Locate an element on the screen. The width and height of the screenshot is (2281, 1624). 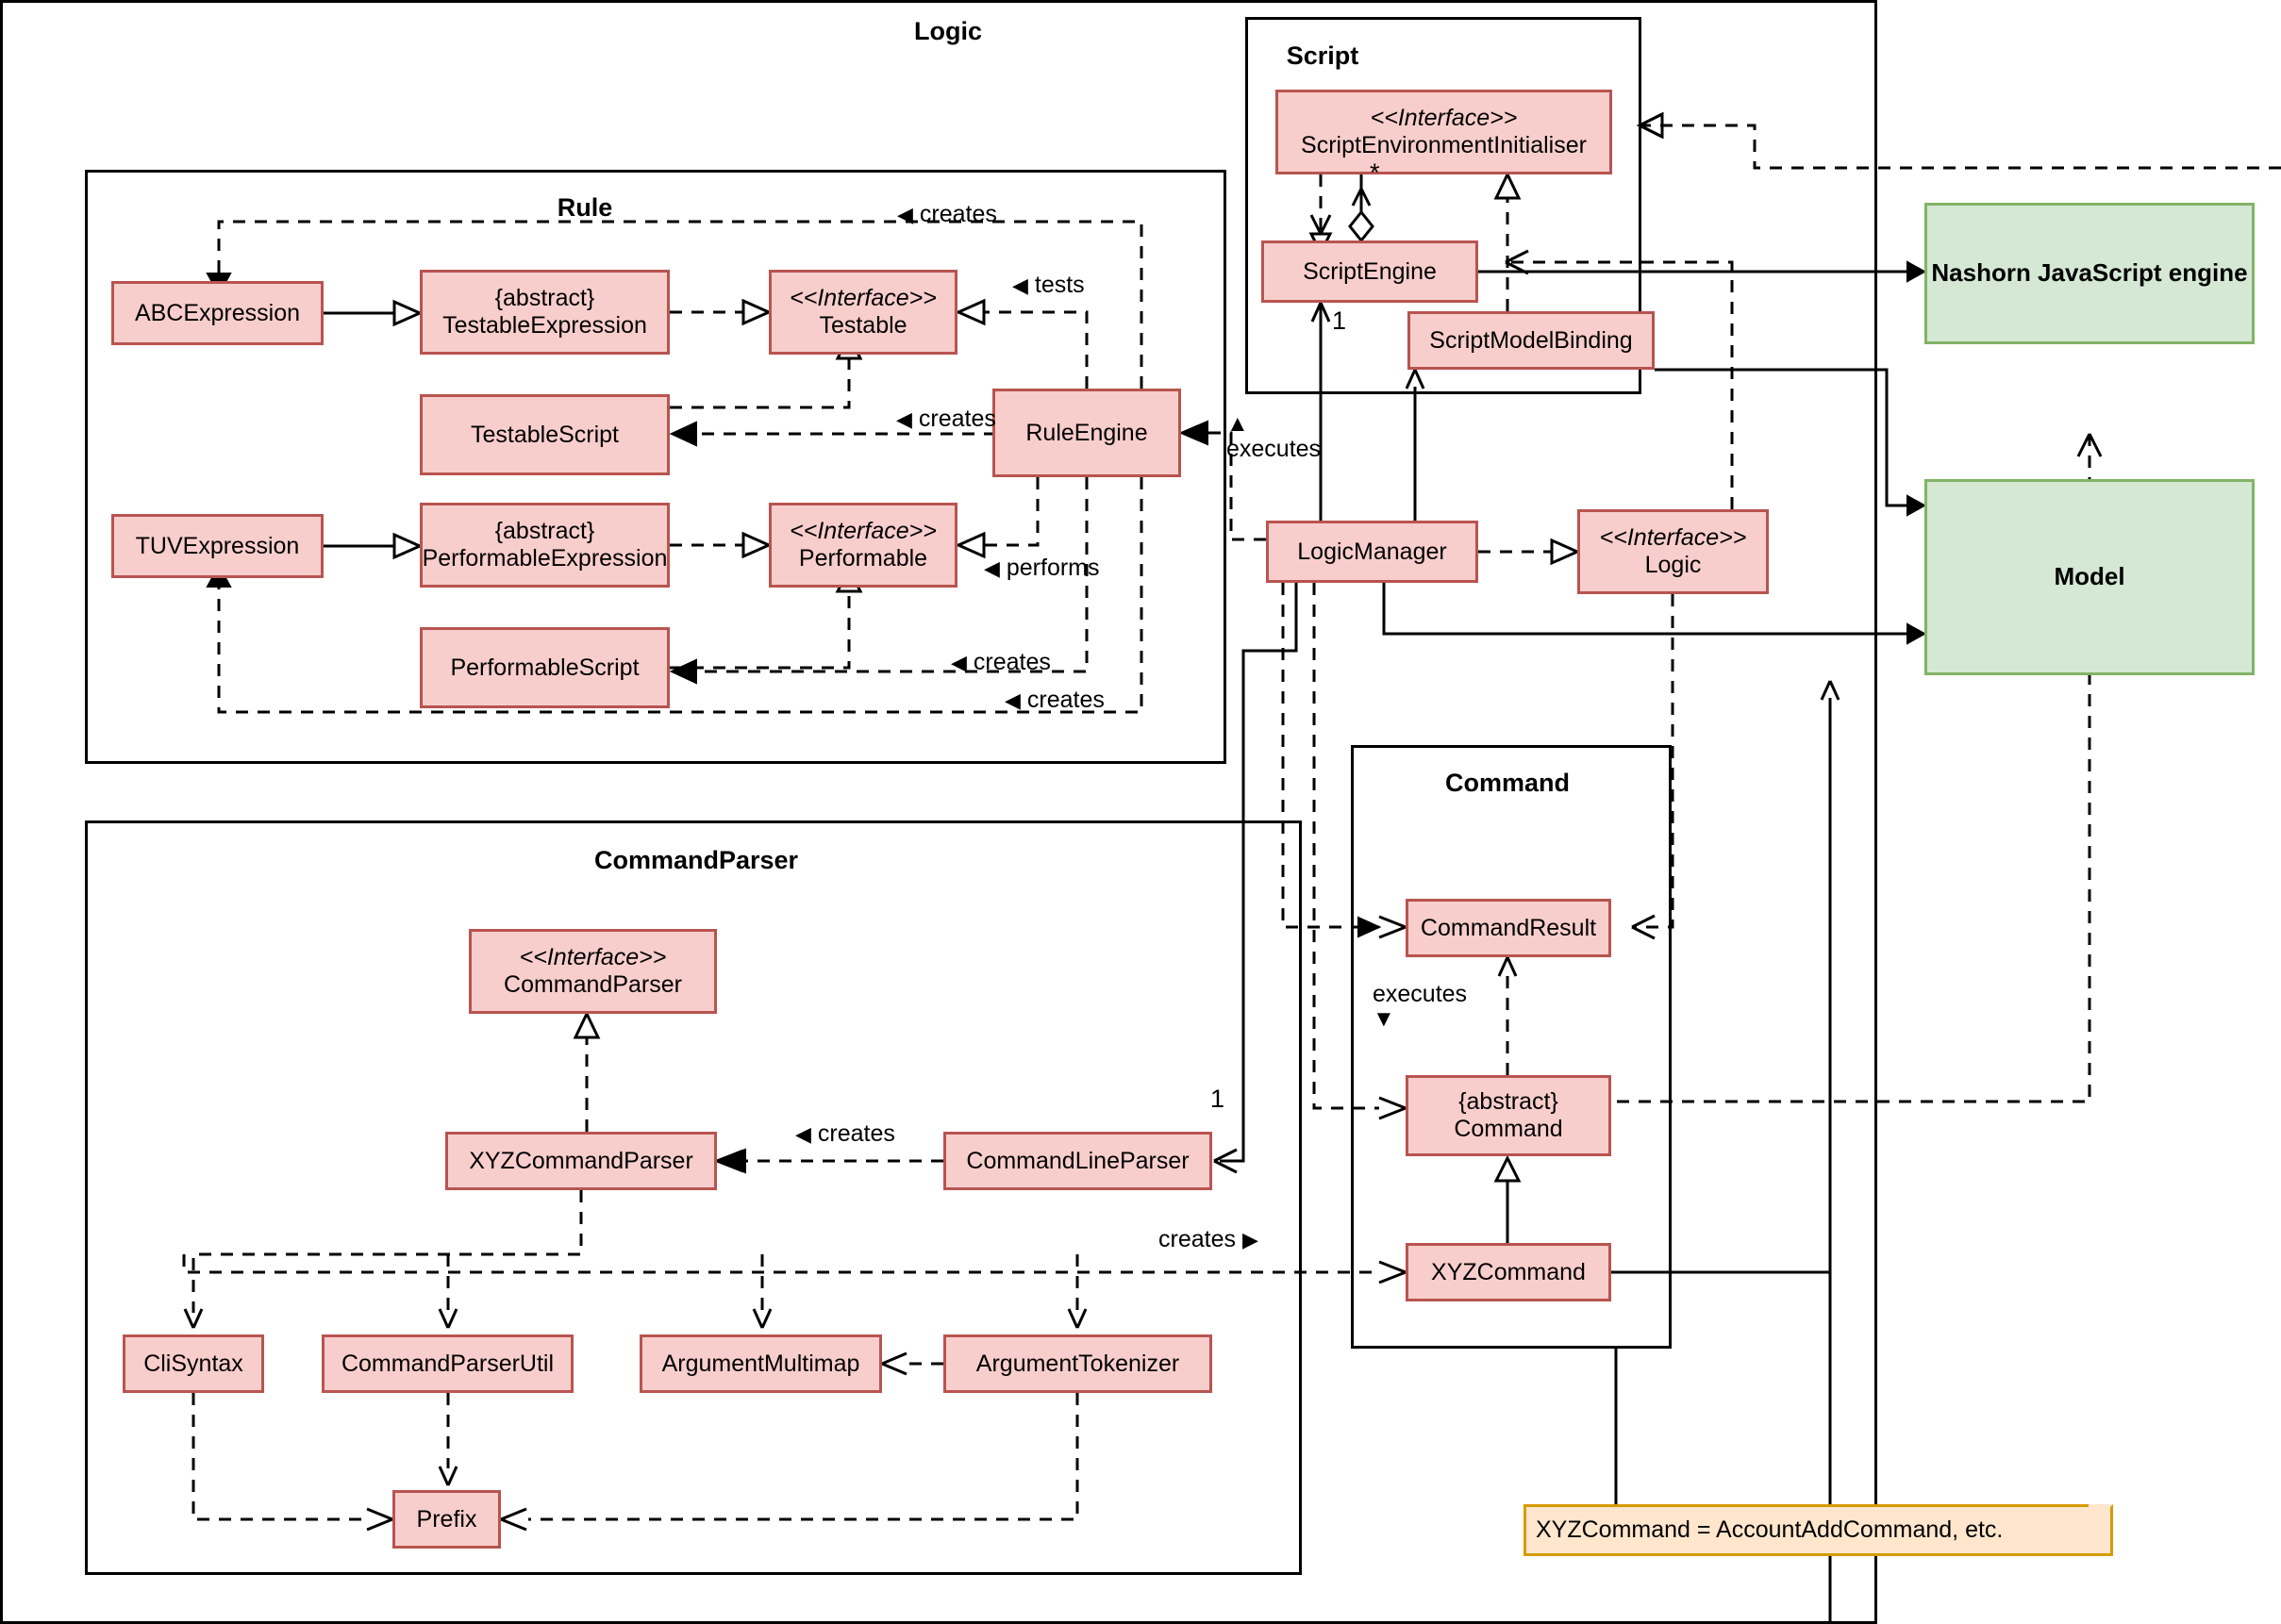
class-performableexpression: {abstract} PerformableExpression is located at coordinates (545, 545).